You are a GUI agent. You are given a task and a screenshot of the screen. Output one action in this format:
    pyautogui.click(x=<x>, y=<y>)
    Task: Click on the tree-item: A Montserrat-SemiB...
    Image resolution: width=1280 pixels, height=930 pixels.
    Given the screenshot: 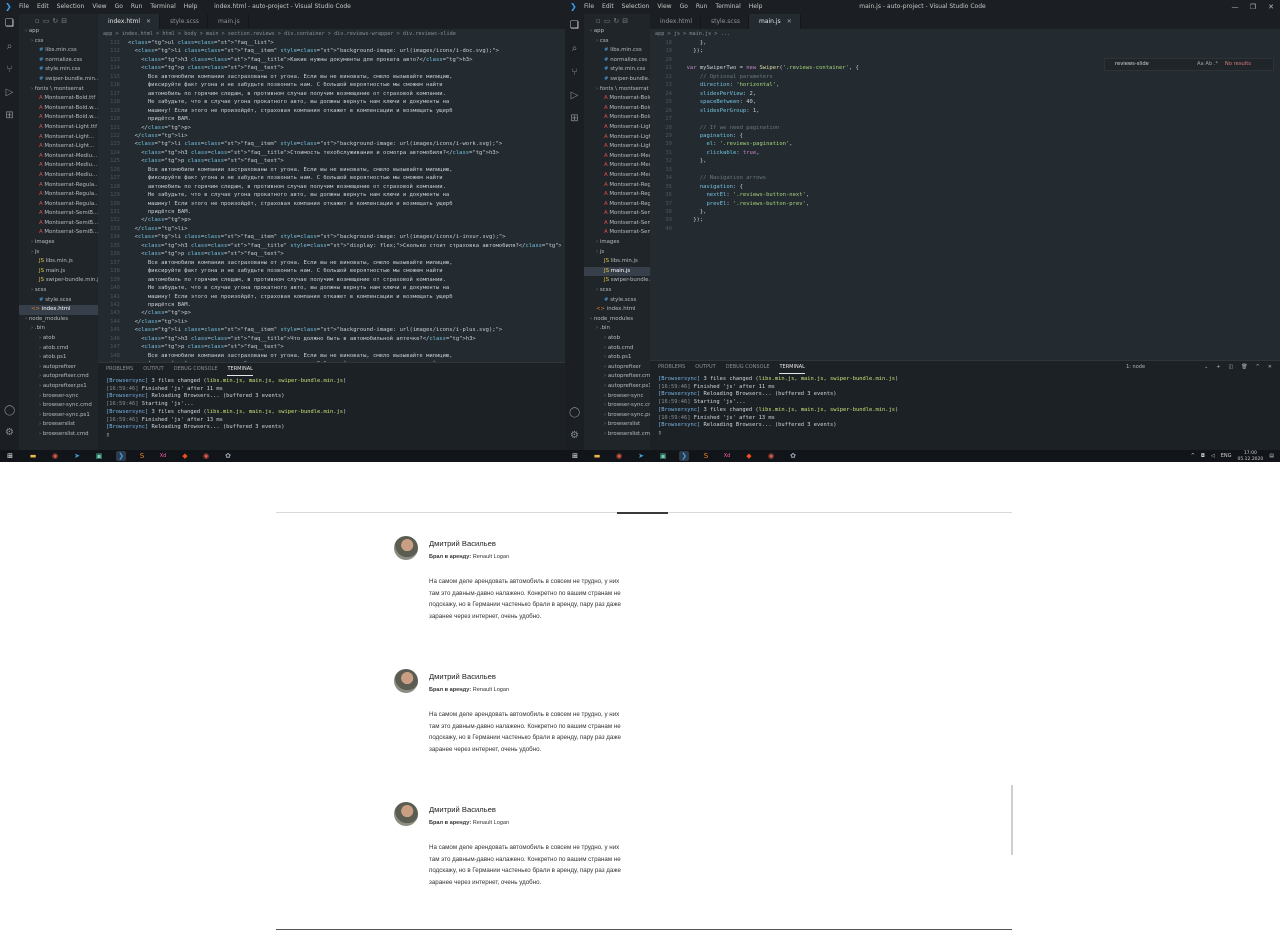 What is the action you would take?
    pyautogui.click(x=617, y=224)
    